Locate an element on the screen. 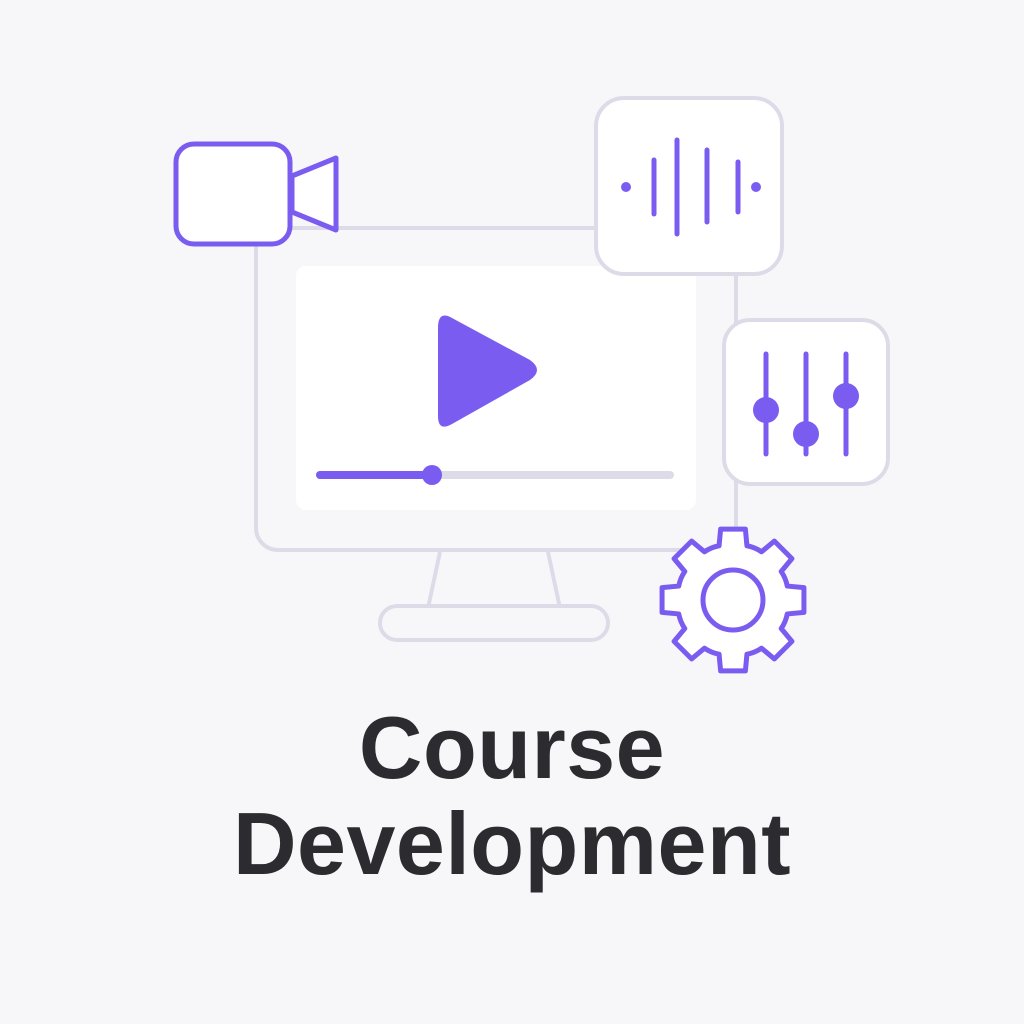 The width and height of the screenshot is (1024, 1024). title-line-1: Course is located at coordinates (512, 747).